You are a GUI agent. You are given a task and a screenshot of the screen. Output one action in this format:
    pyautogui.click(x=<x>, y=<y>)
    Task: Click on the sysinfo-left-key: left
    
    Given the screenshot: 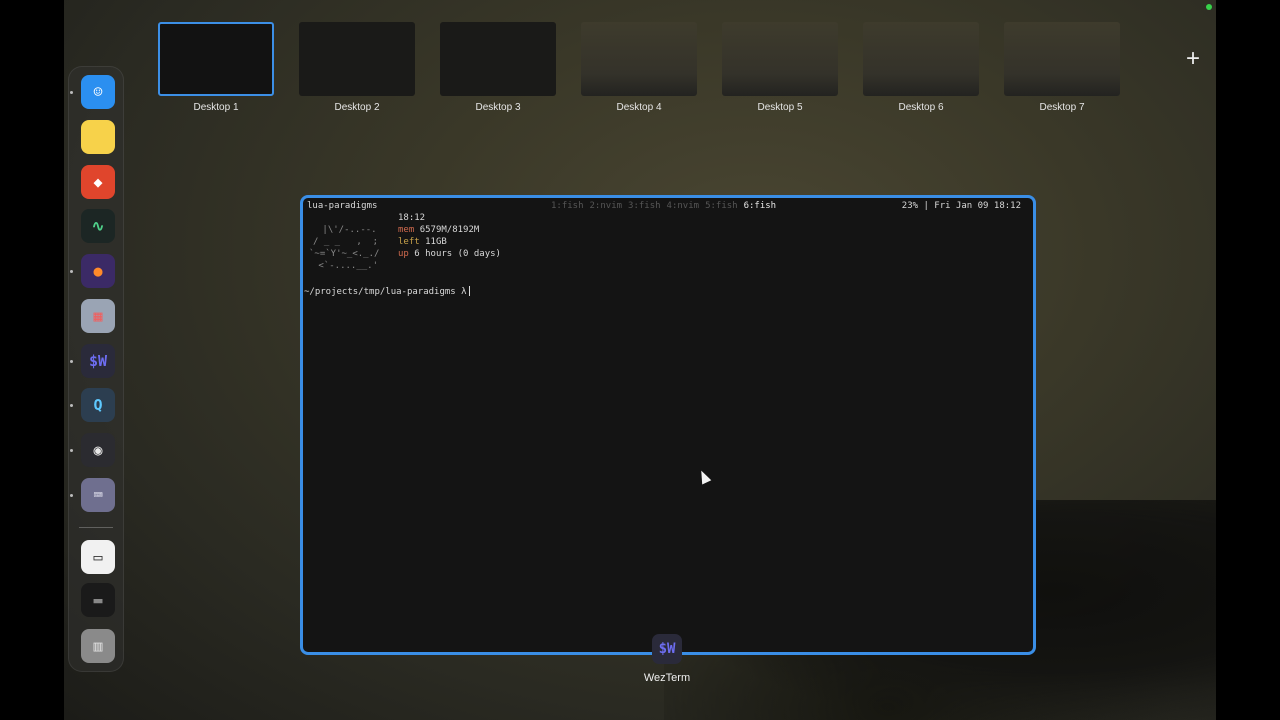 What is the action you would take?
    pyautogui.click(x=409, y=242)
    